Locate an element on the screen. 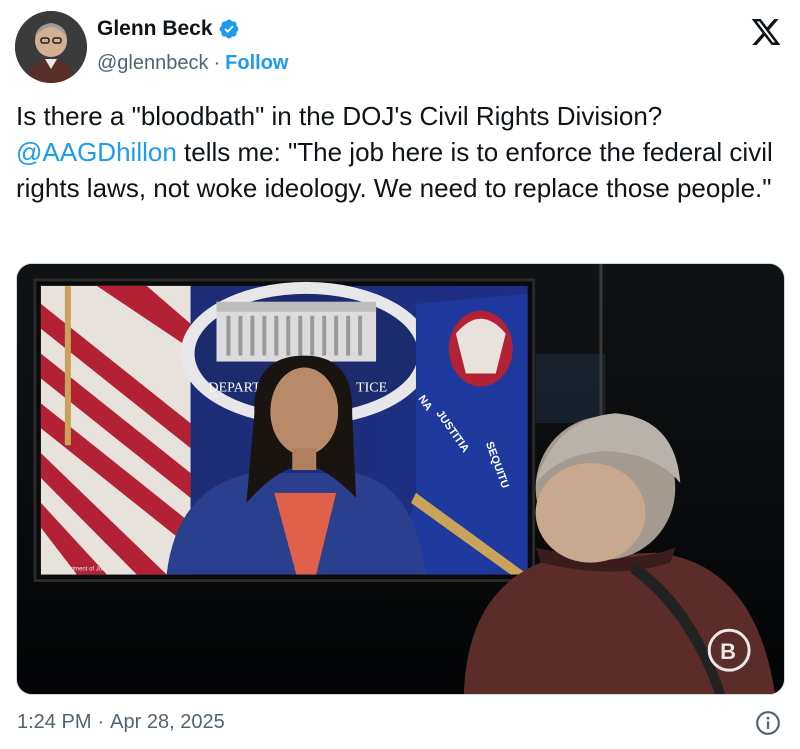 The image size is (800, 749). info-icon is located at coordinates (768, 723).